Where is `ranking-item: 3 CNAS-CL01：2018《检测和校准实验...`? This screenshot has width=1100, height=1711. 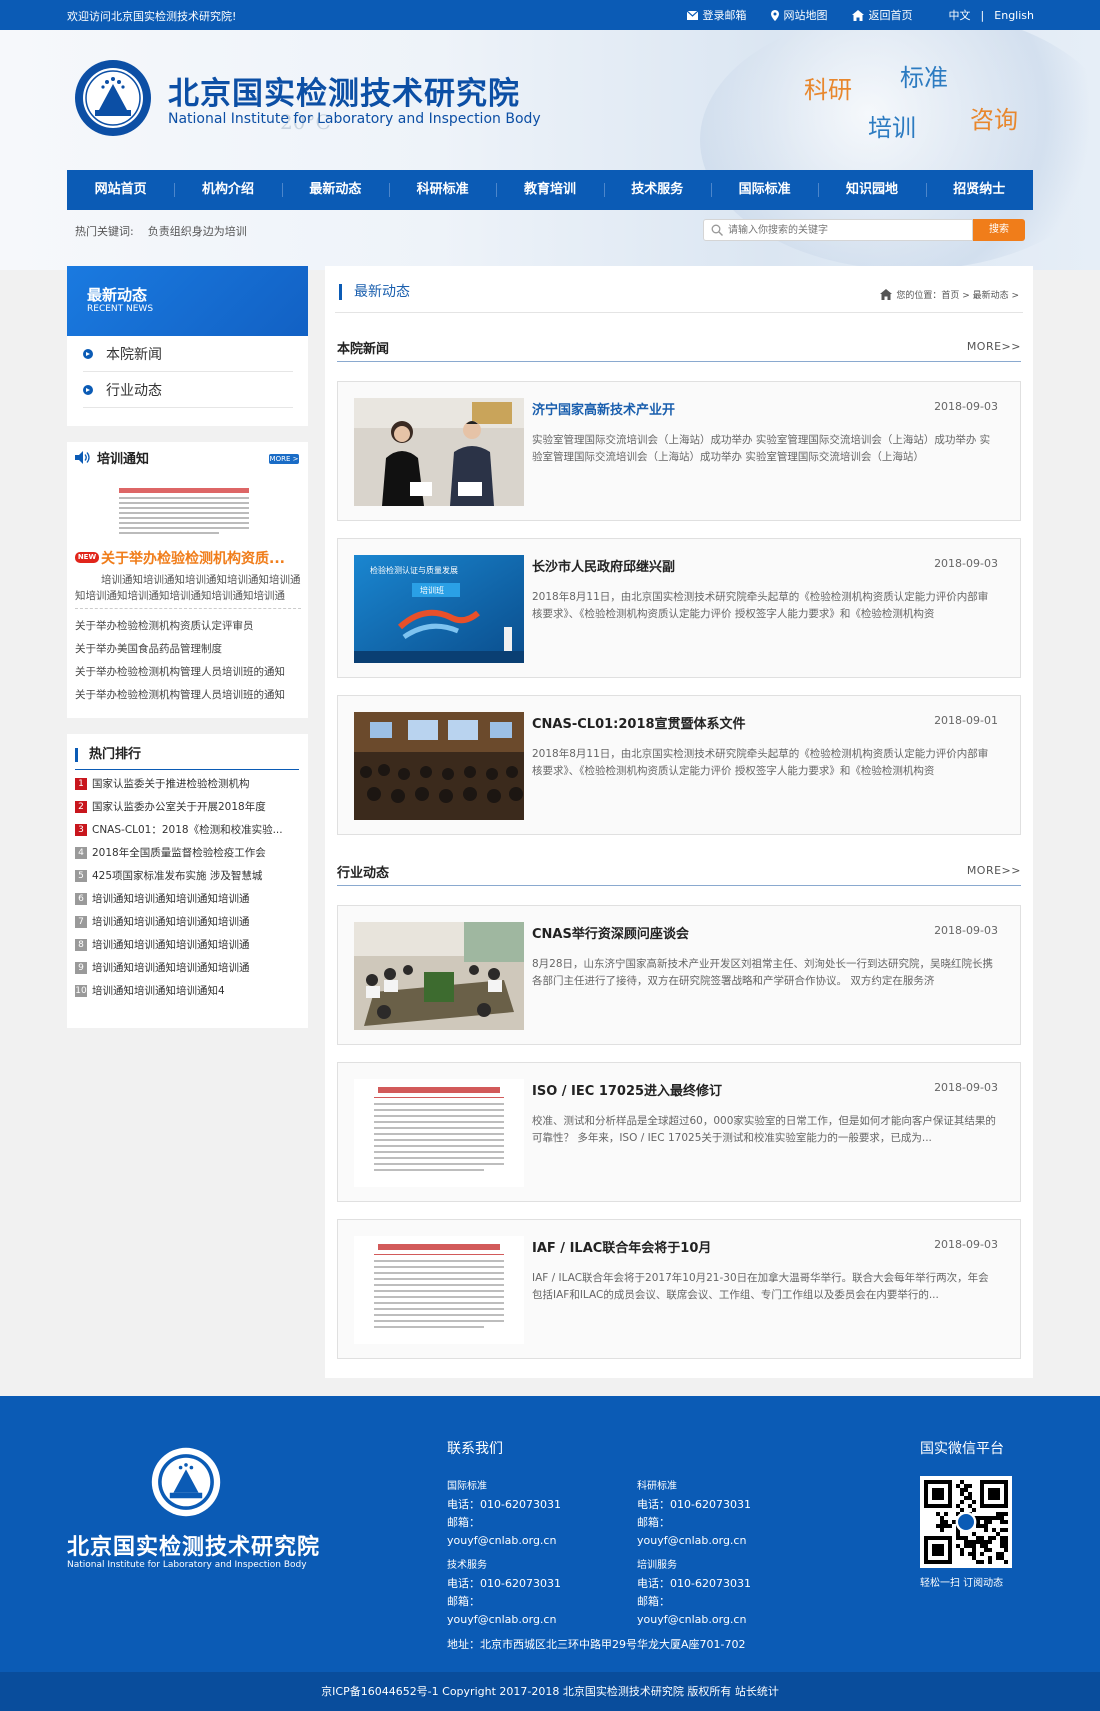 ranking-item: 3 CNAS-CL01：2018《检测和校准实验... is located at coordinates (188, 829).